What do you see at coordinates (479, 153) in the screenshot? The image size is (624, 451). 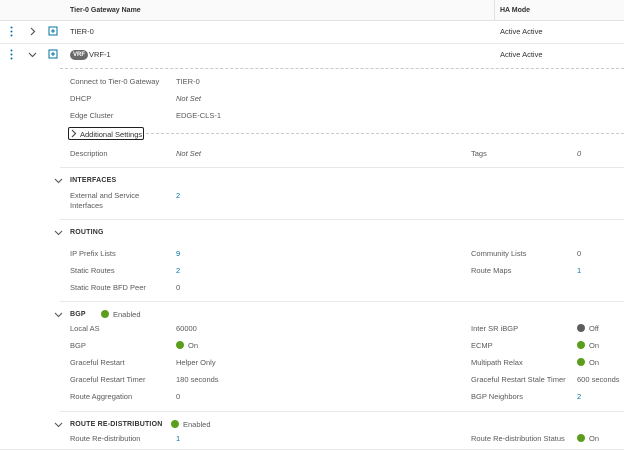 I see `tags-label: Tags` at bounding box center [479, 153].